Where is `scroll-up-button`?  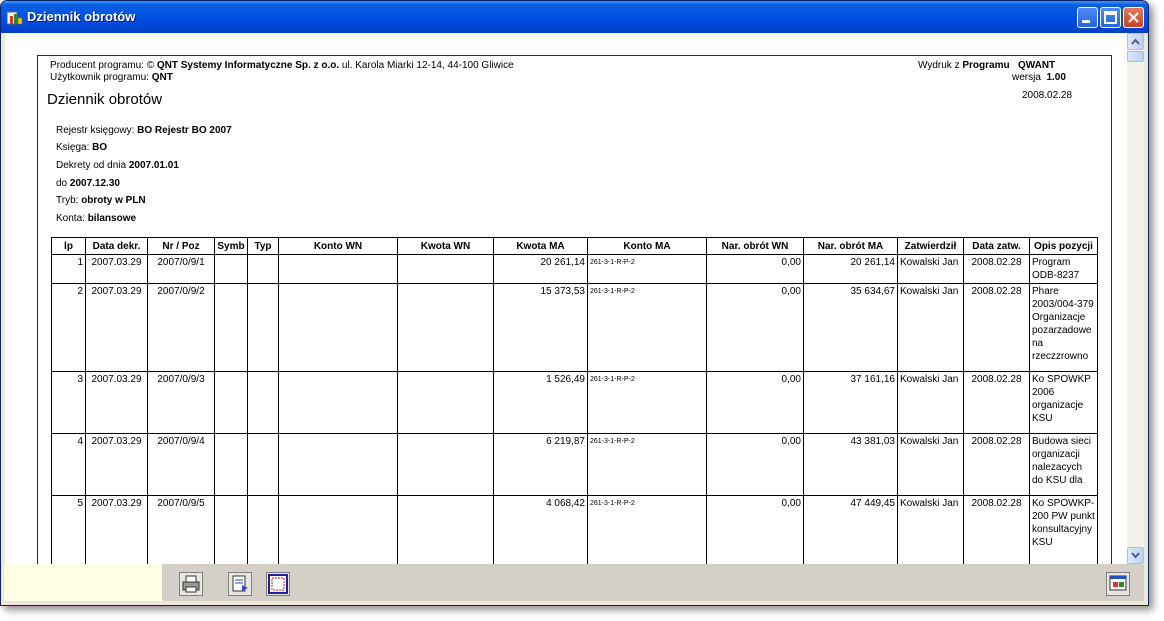 scroll-up-button is located at coordinates (1135, 41).